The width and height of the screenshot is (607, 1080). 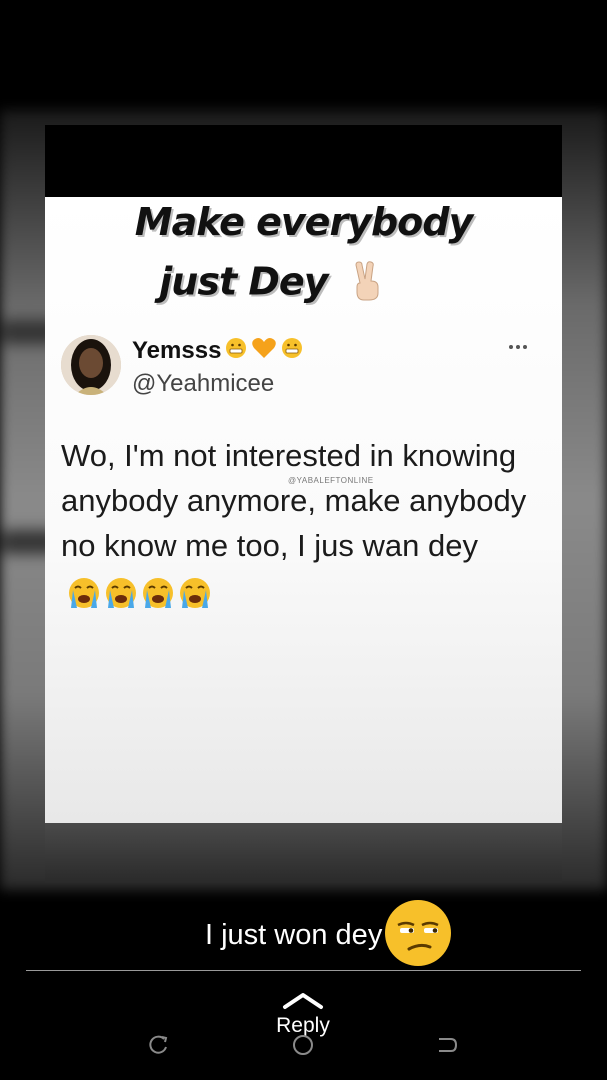 What do you see at coordinates (303, 222) in the screenshot?
I see `headline-line-1: Make everybody` at bounding box center [303, 222].